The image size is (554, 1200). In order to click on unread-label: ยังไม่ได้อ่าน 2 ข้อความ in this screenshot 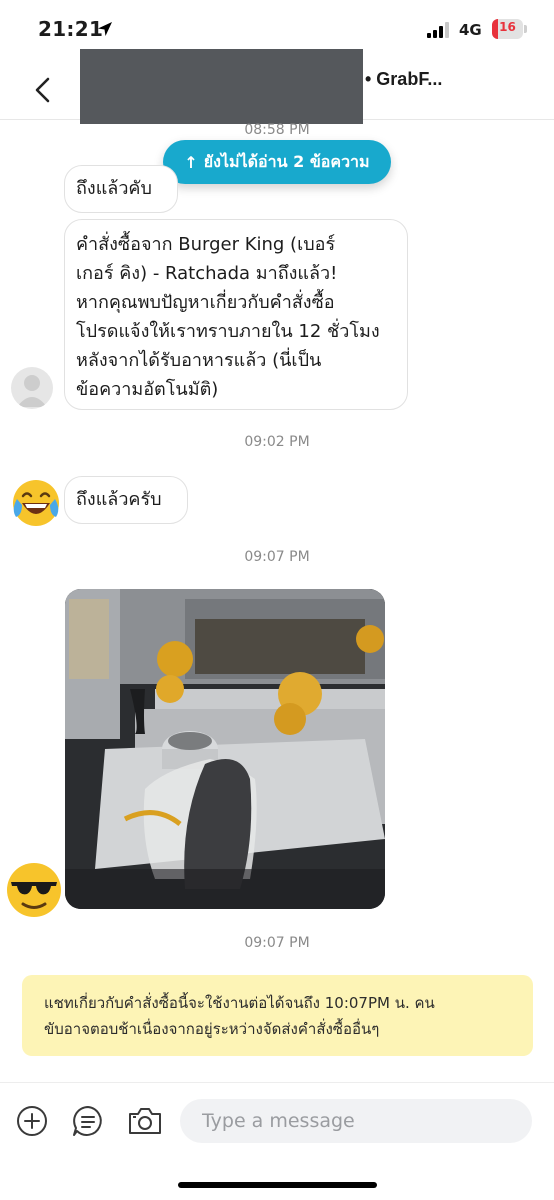, I will do `click(286, 161)`.